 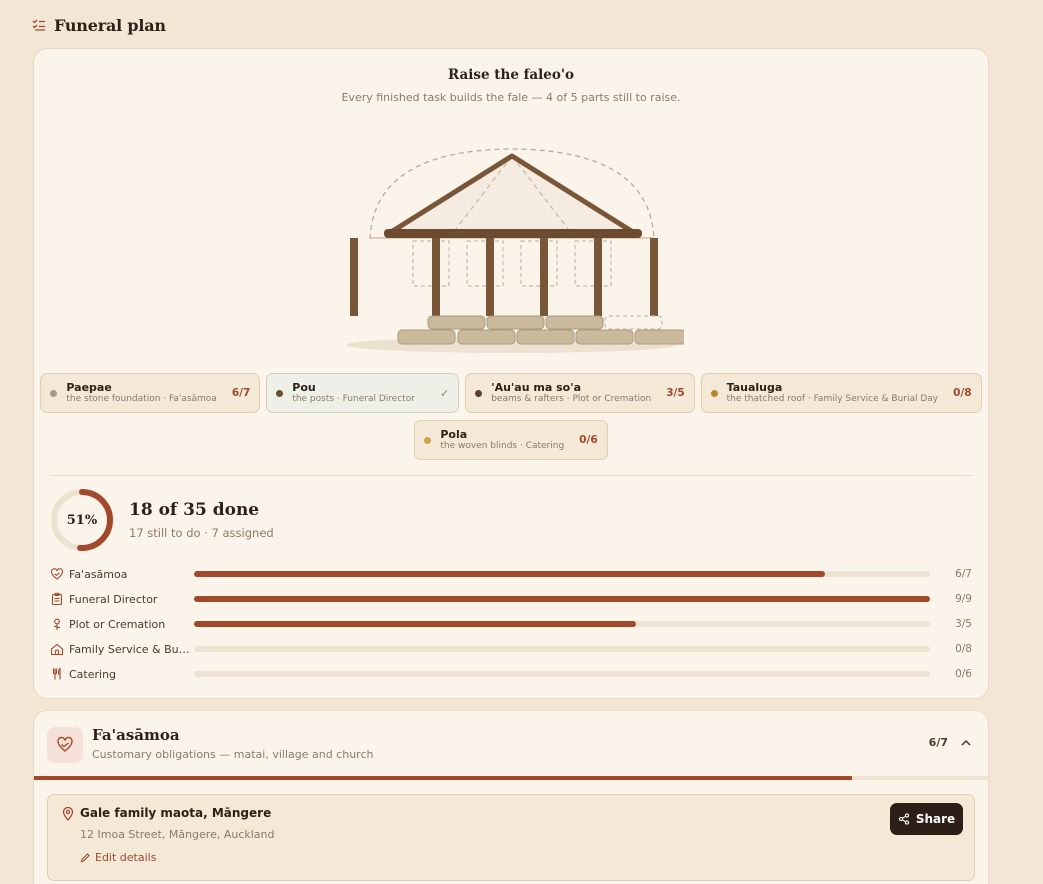 What do you see at coordinates (141, 393) in the screenshot?
I see `part-text: Paepae the stone foundation · Fa'asāmoa` at bounding box center [141, 393].